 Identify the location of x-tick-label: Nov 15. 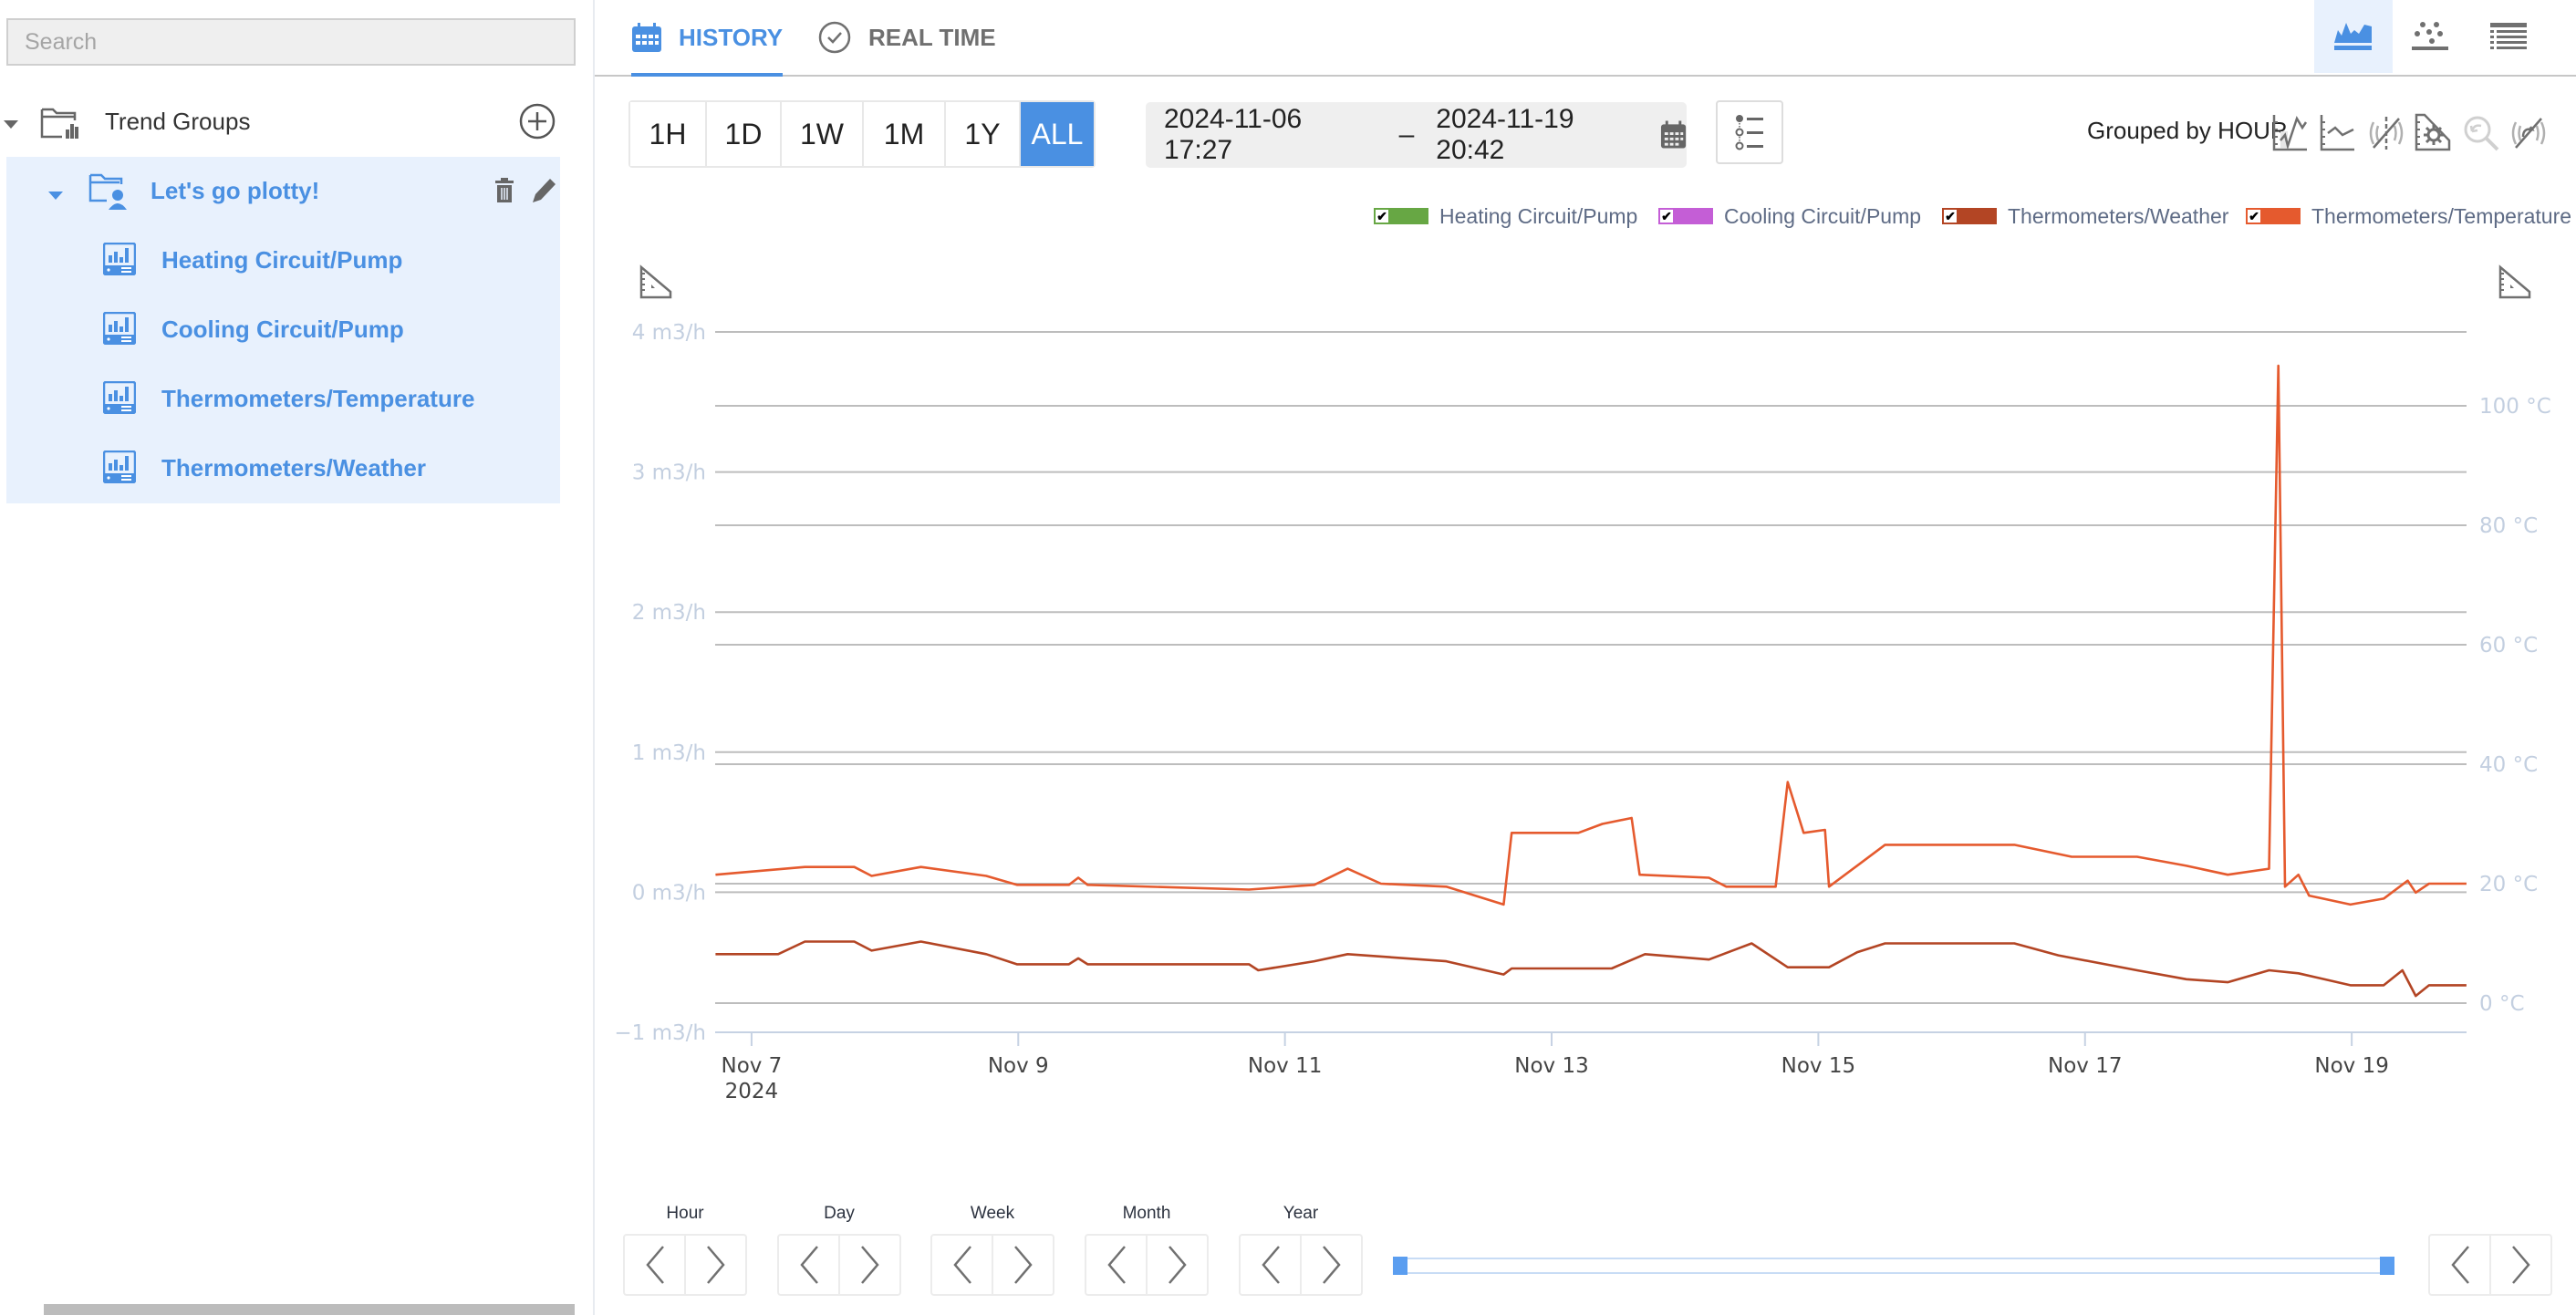
(1818, 1066).